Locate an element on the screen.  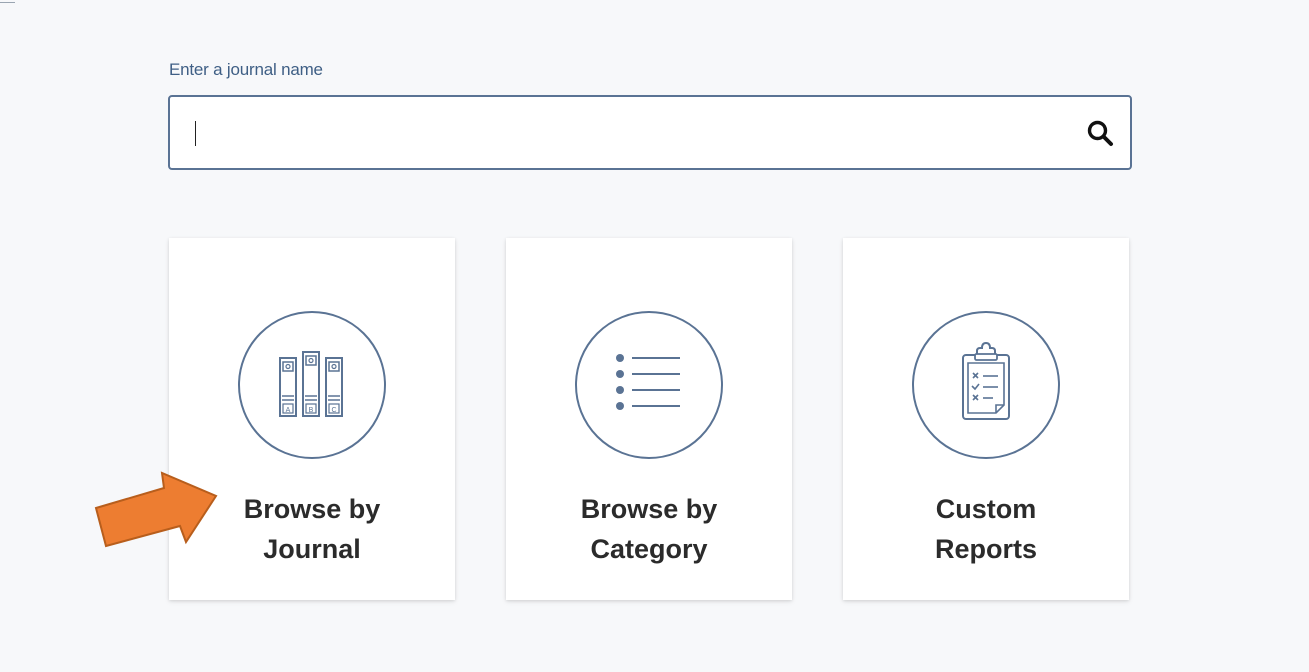
custom-reports-card: Custom Reports is located at coordinates (986, 419).